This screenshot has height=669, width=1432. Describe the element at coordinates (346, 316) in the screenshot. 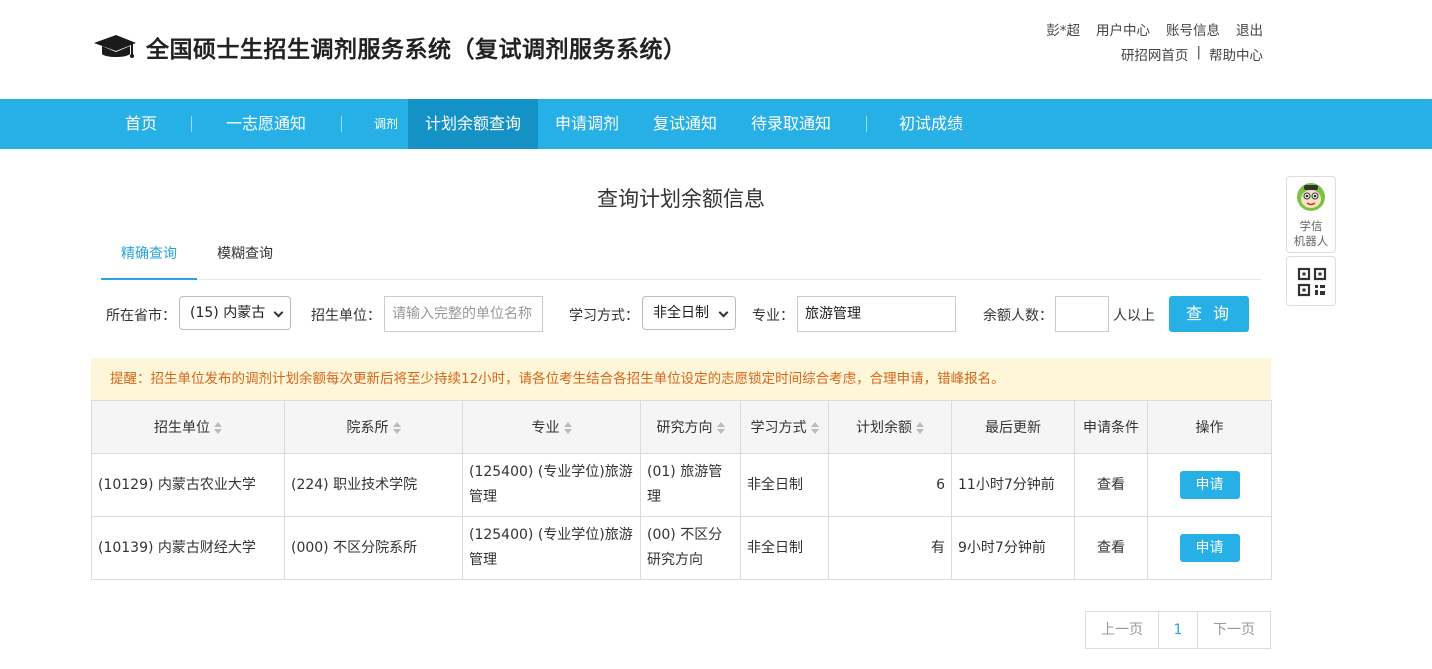

I see `unit-label: 招生单位：` at that location.